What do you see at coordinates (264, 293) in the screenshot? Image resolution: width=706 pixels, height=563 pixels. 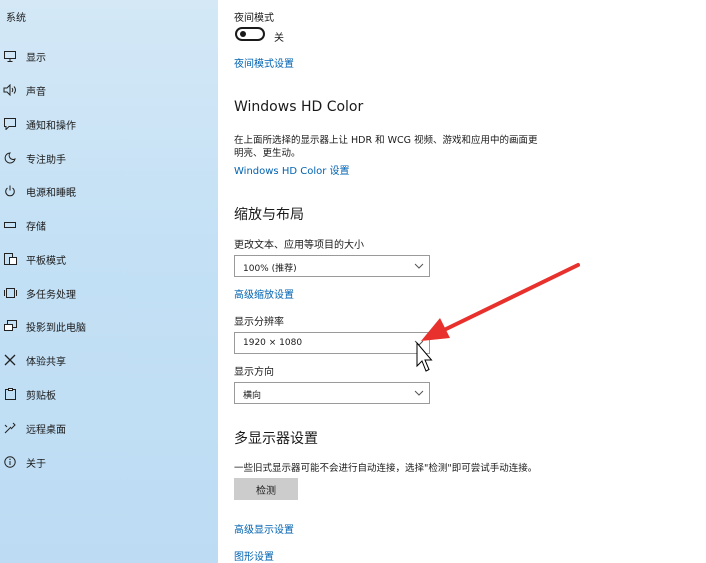 I see `advanced-scaling-link: 高级缩放设置` at bounding box center [264, 293].